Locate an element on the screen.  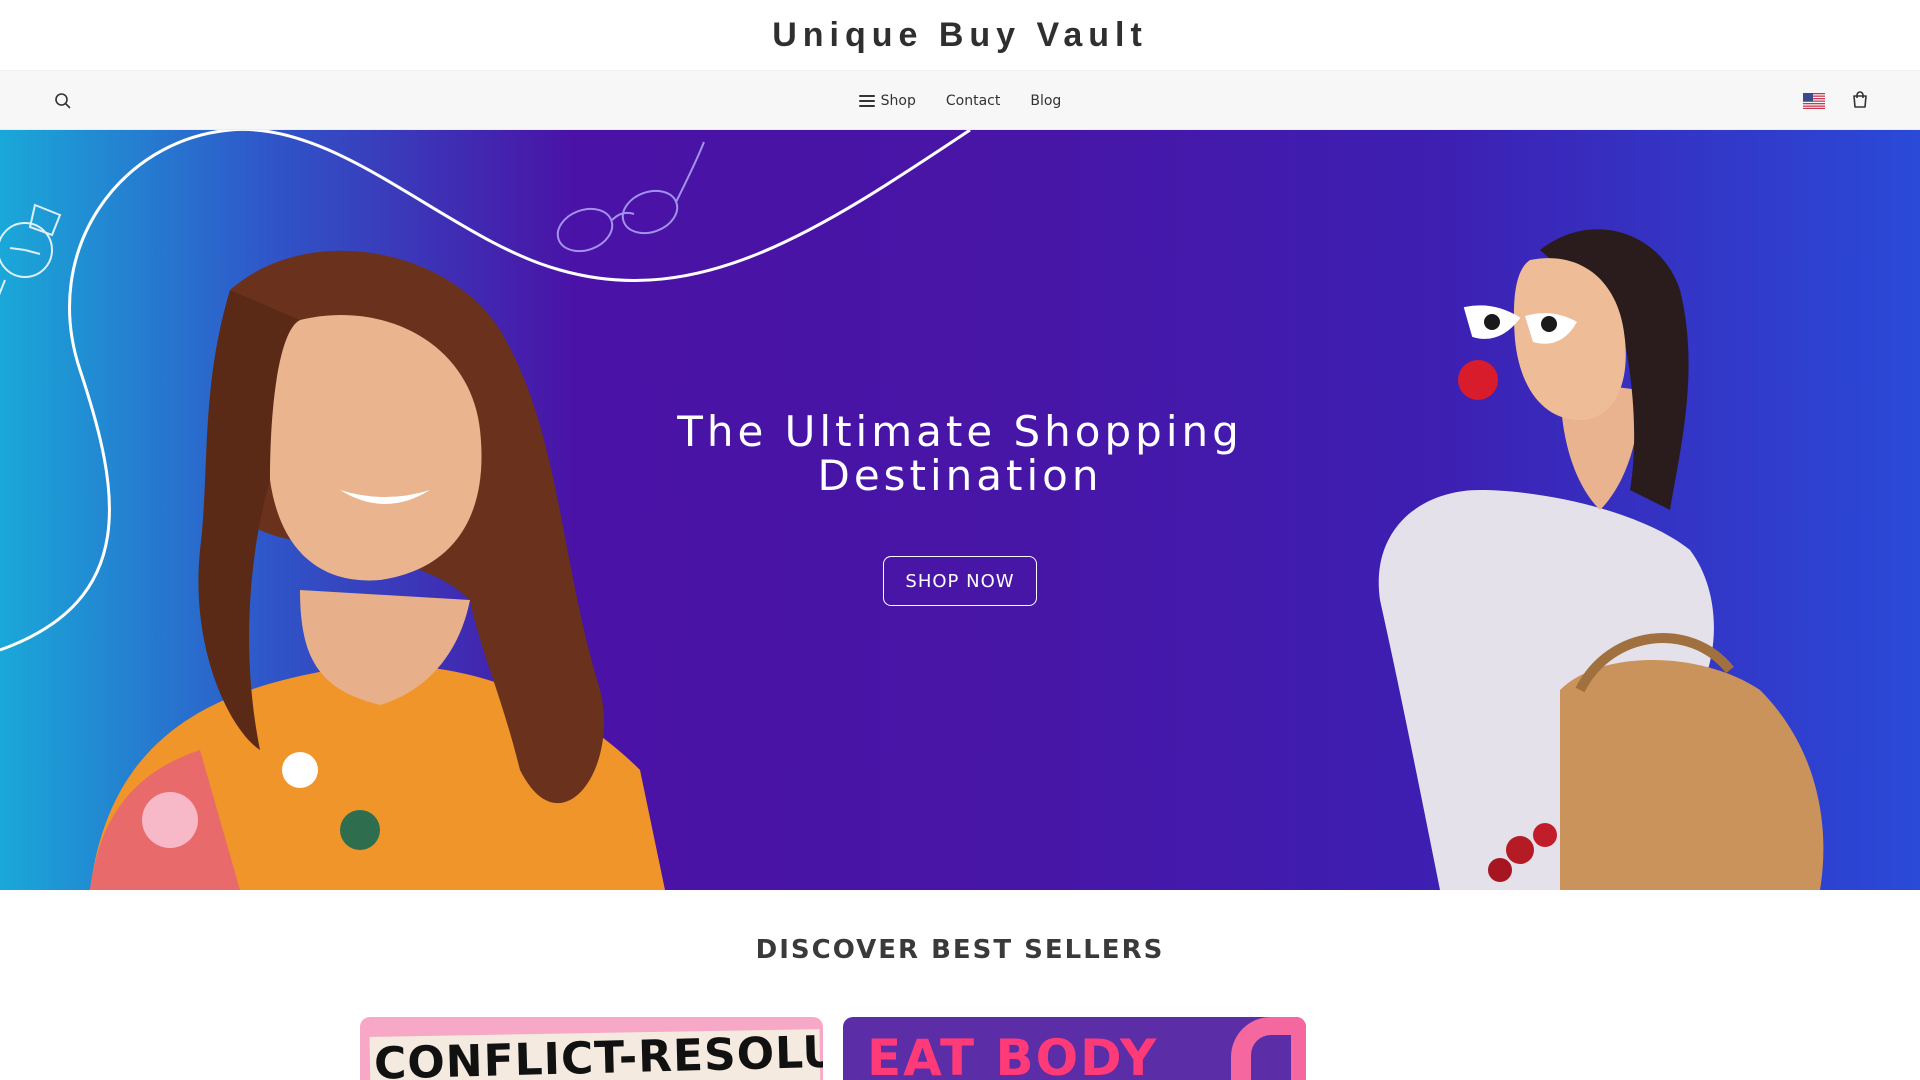
brand-bar: Unique Buy Vault is located at coordinates (960, 35).